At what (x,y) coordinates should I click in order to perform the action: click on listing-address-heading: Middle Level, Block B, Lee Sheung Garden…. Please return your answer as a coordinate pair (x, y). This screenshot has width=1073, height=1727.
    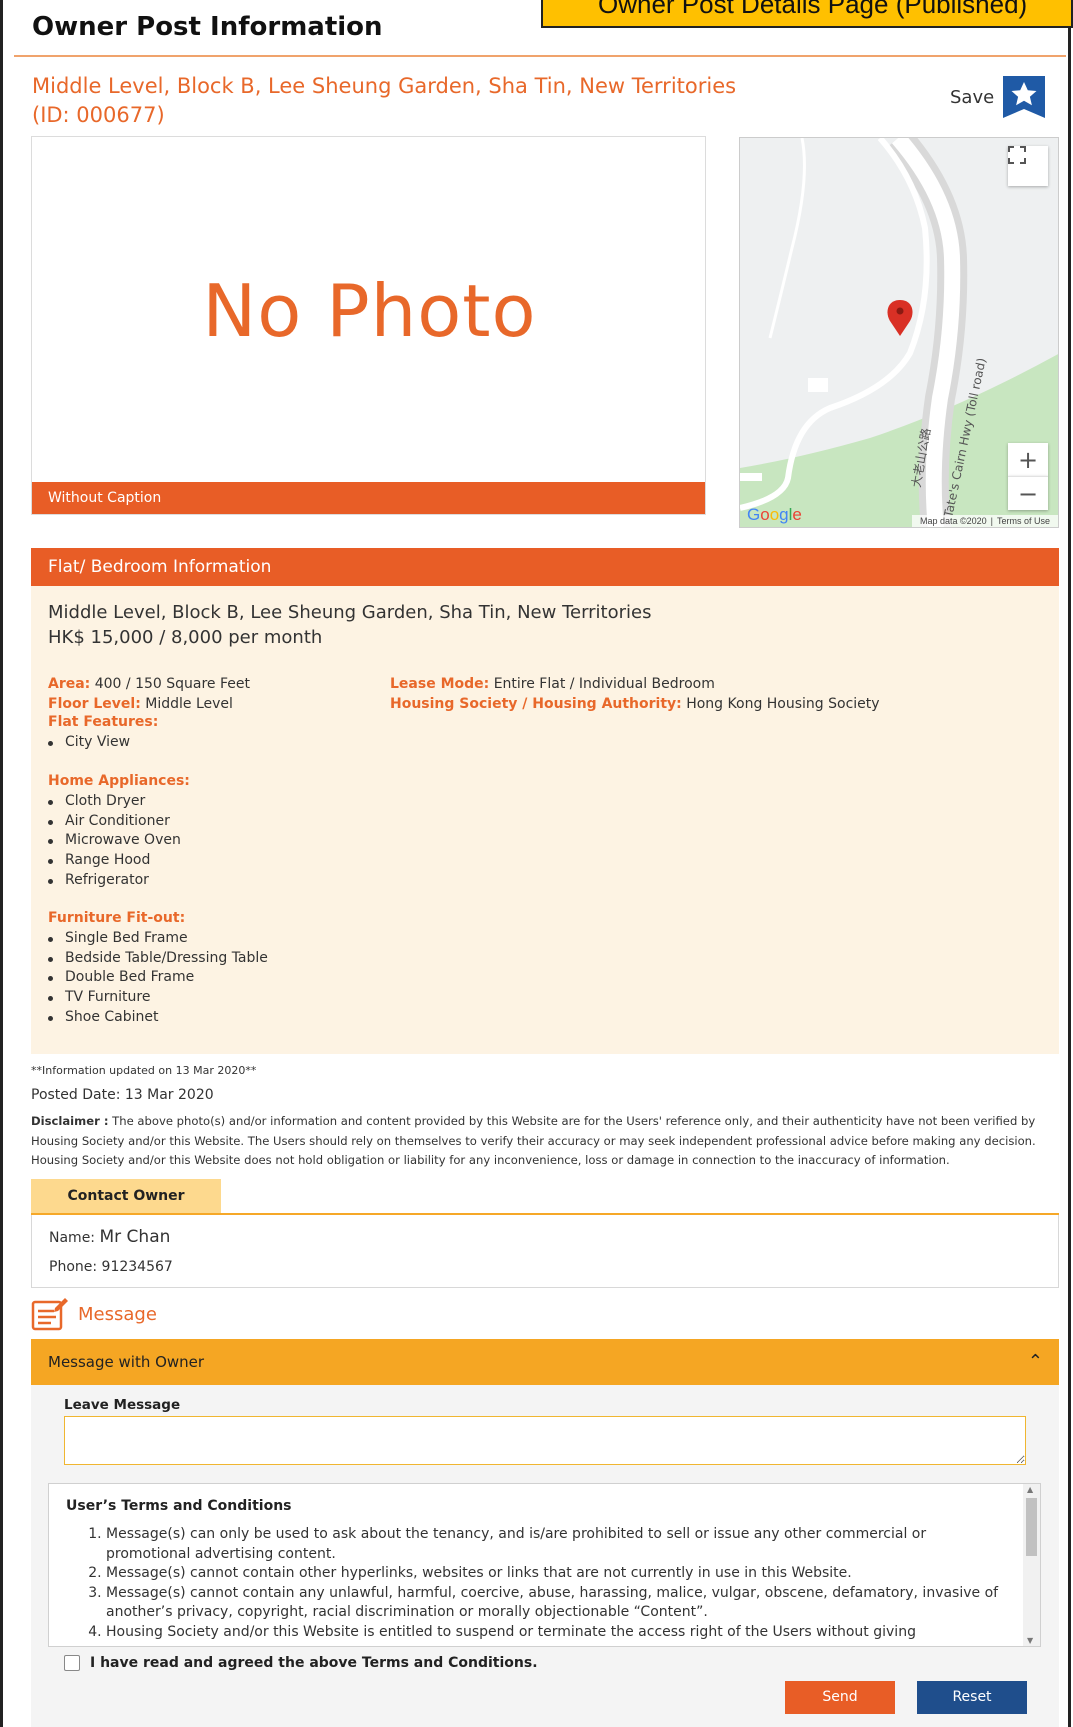
    Looking at the image, I should click on (422, 101).